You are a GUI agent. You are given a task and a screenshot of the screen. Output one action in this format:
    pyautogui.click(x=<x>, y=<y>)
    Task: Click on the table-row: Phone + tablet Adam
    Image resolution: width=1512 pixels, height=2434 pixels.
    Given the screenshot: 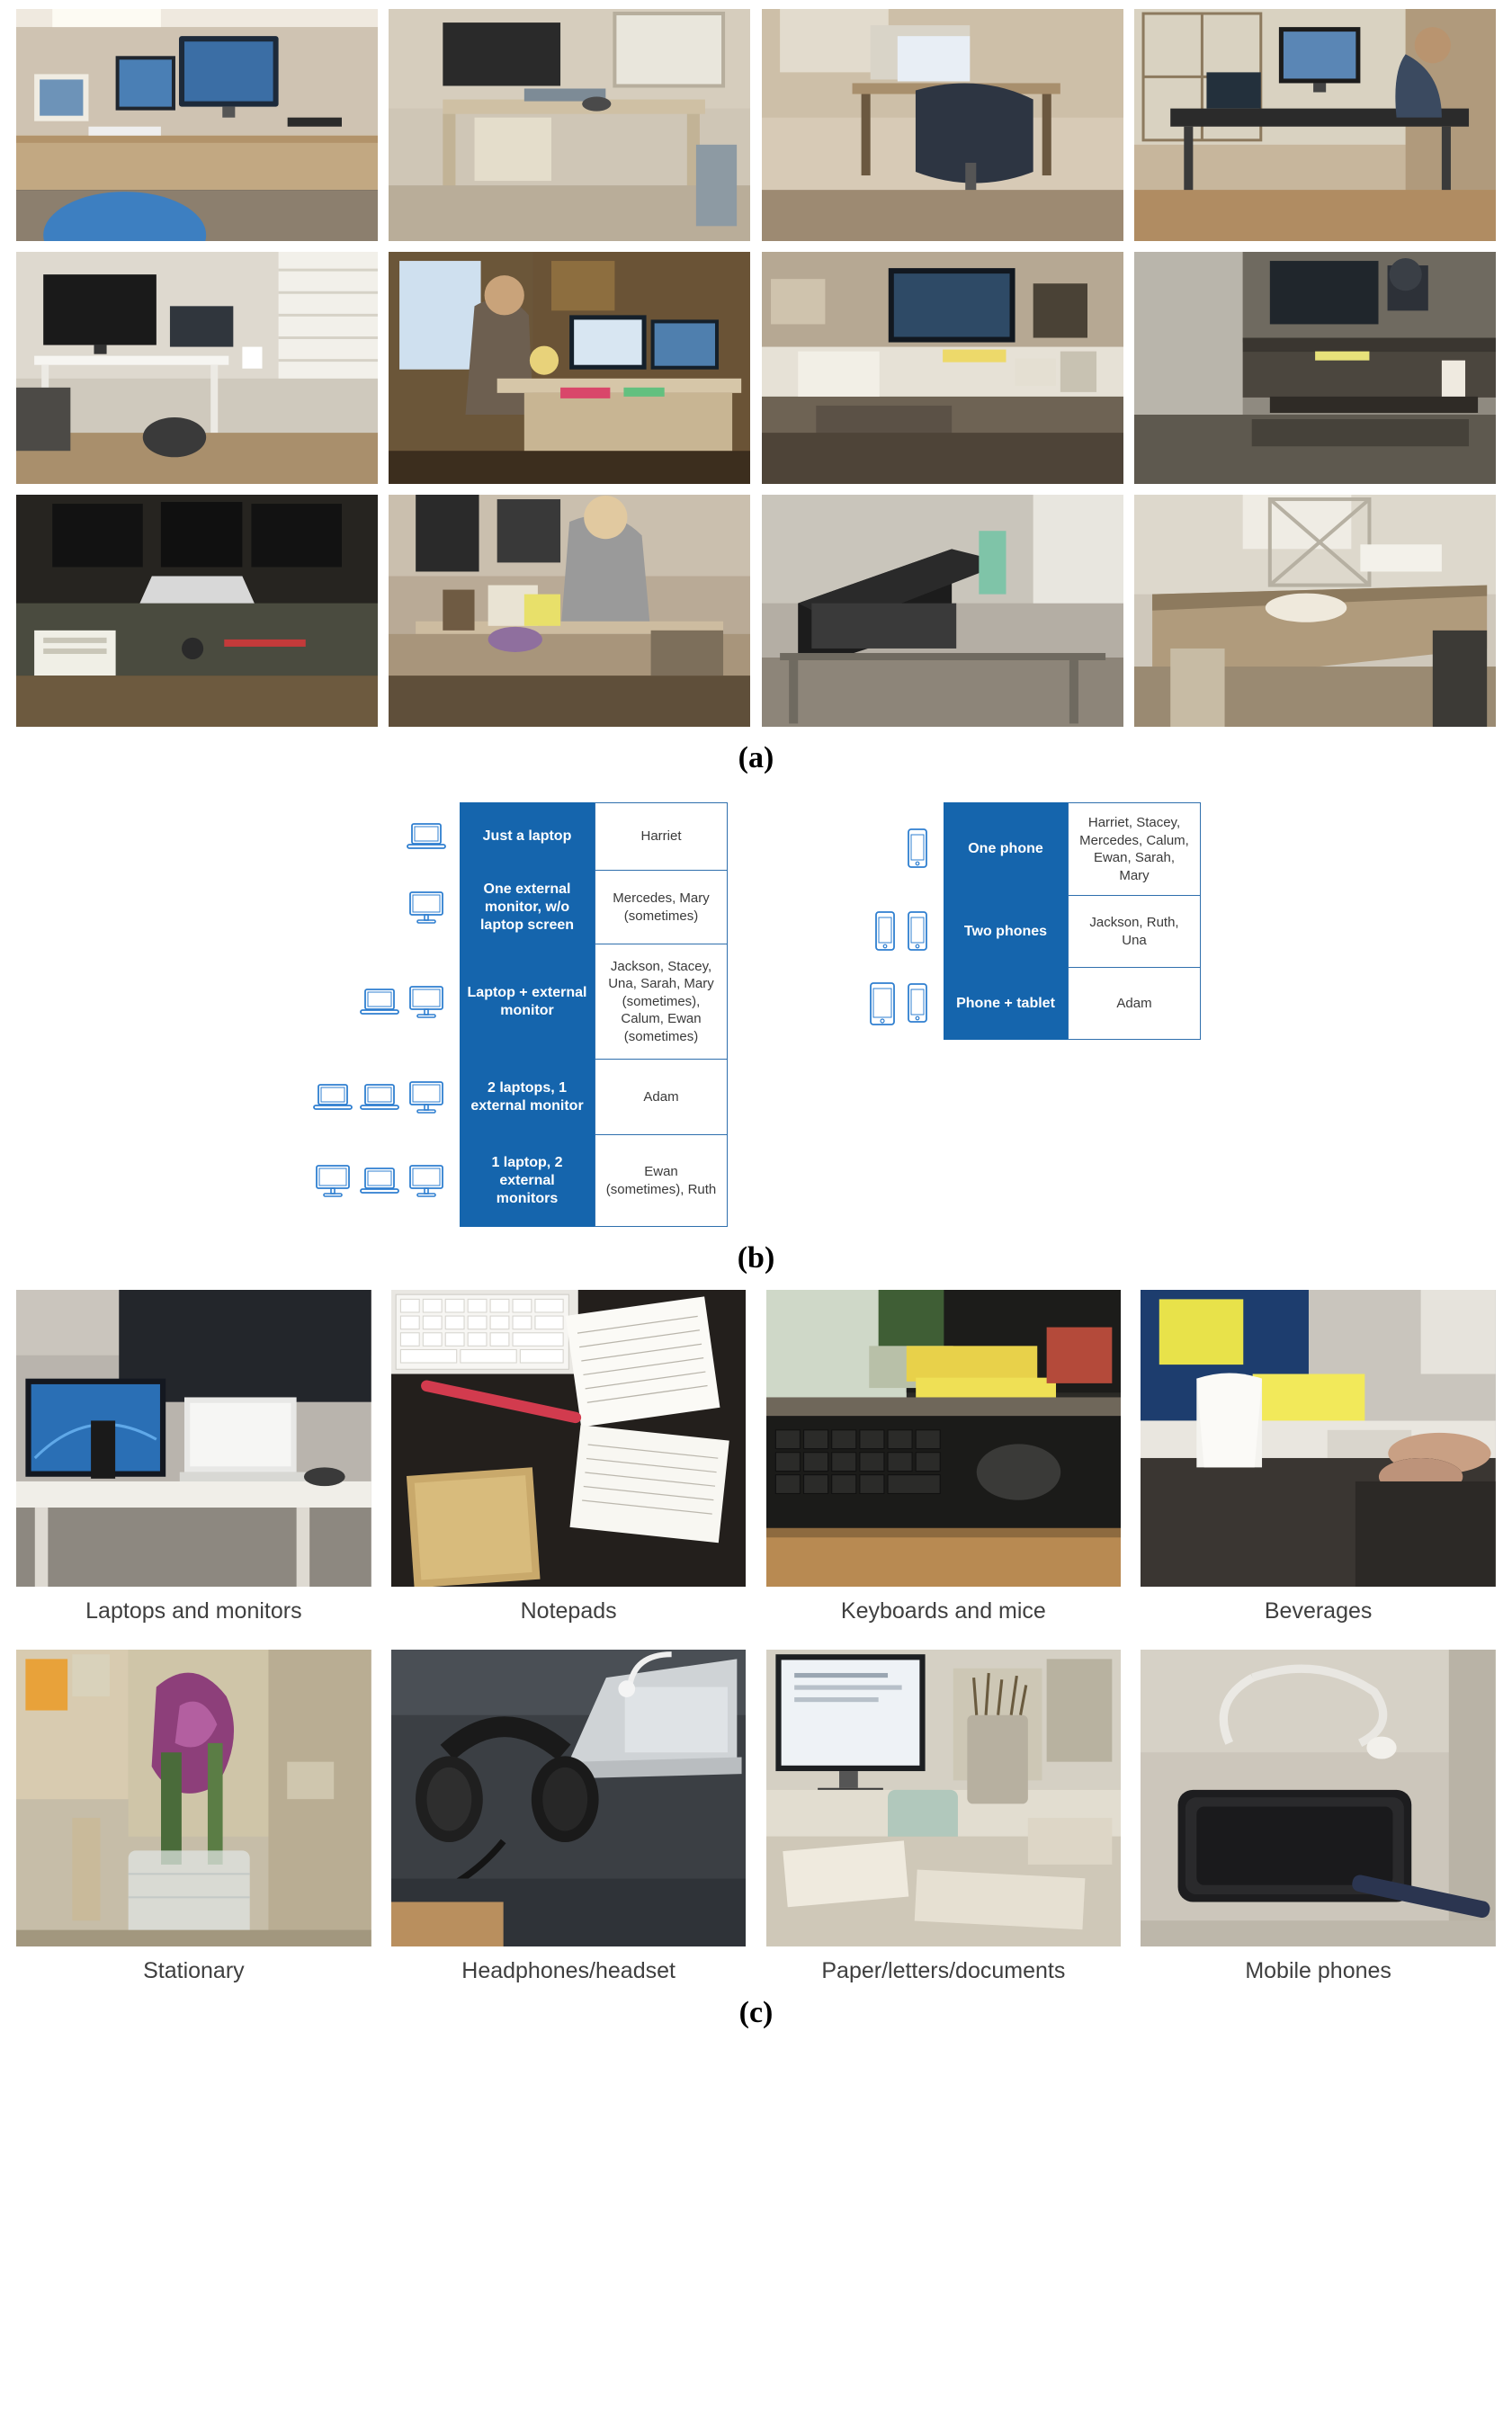 What is the action you would take?
    pyautogui.click(x=1019, y=1004)
    